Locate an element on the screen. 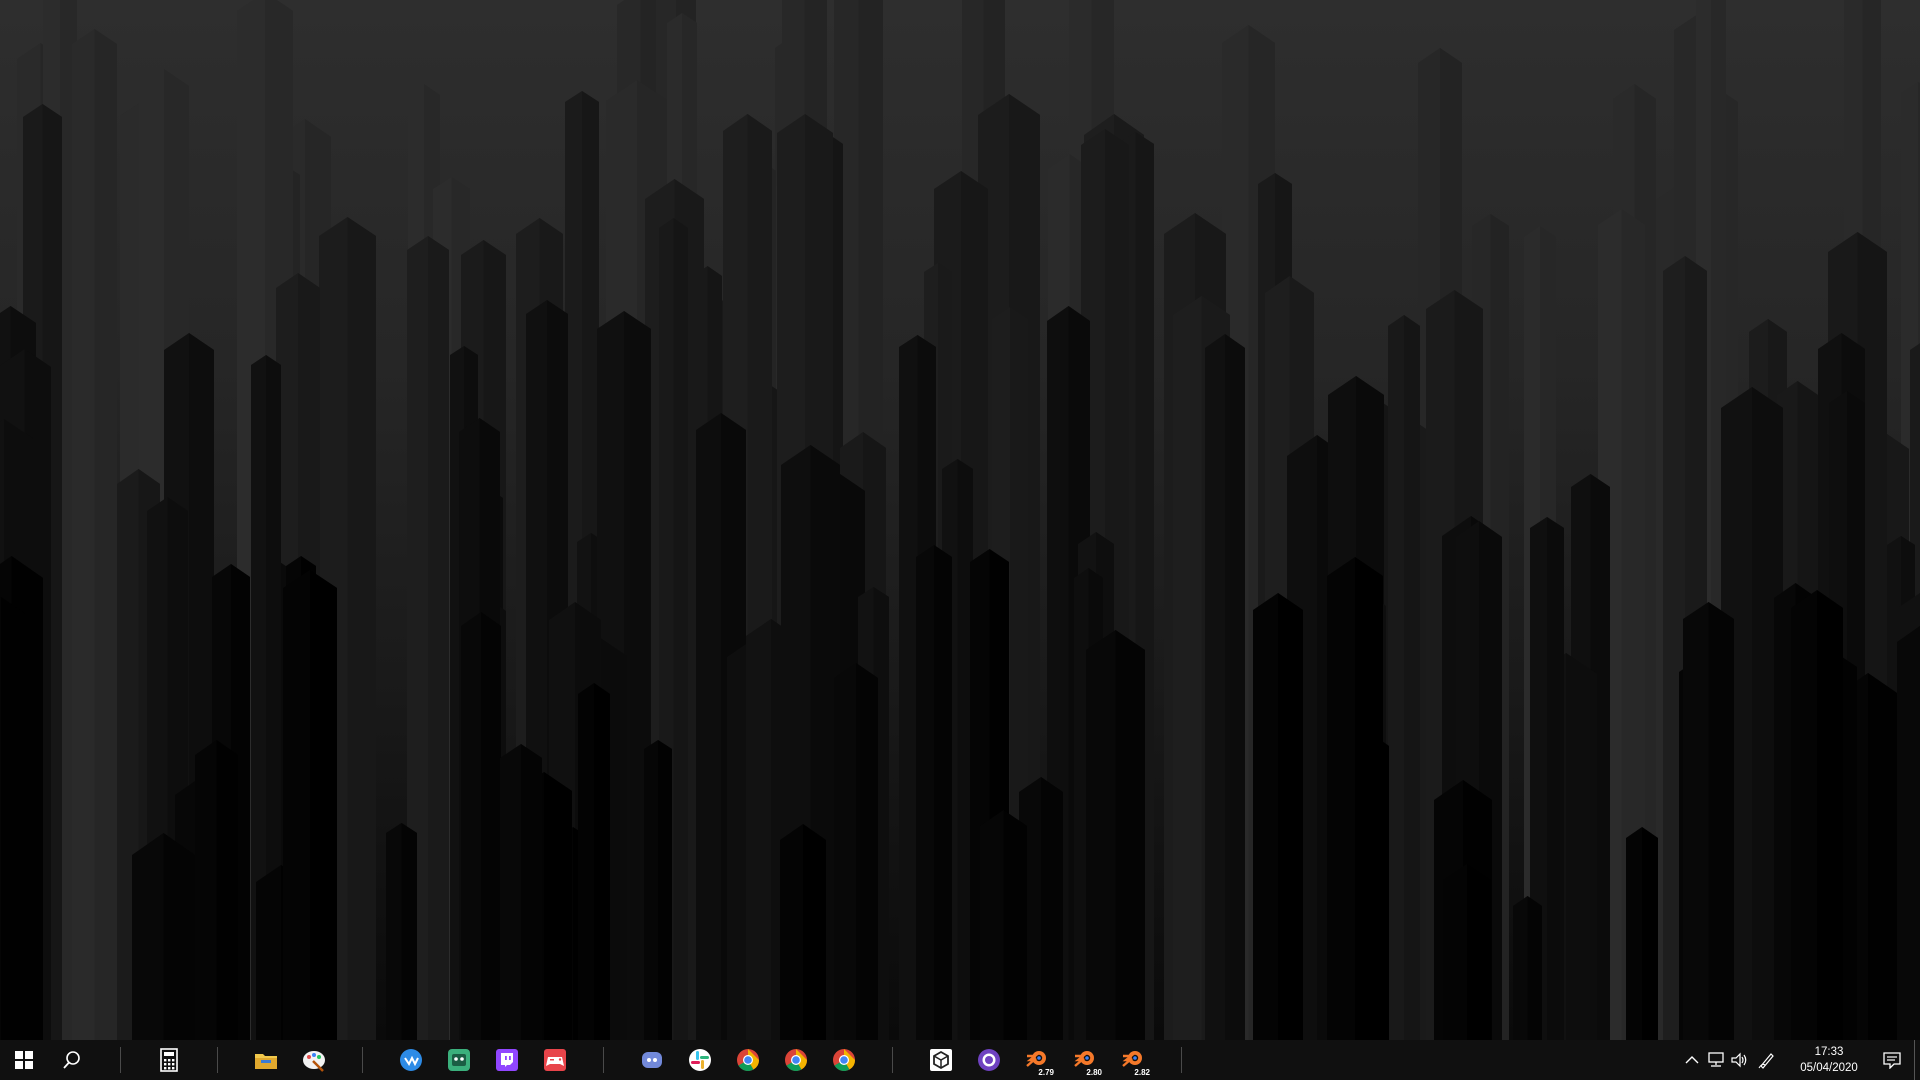 The width and height of the screenshot is (1920, 1080). twitch-icon is located at coordinates (507, 1060).